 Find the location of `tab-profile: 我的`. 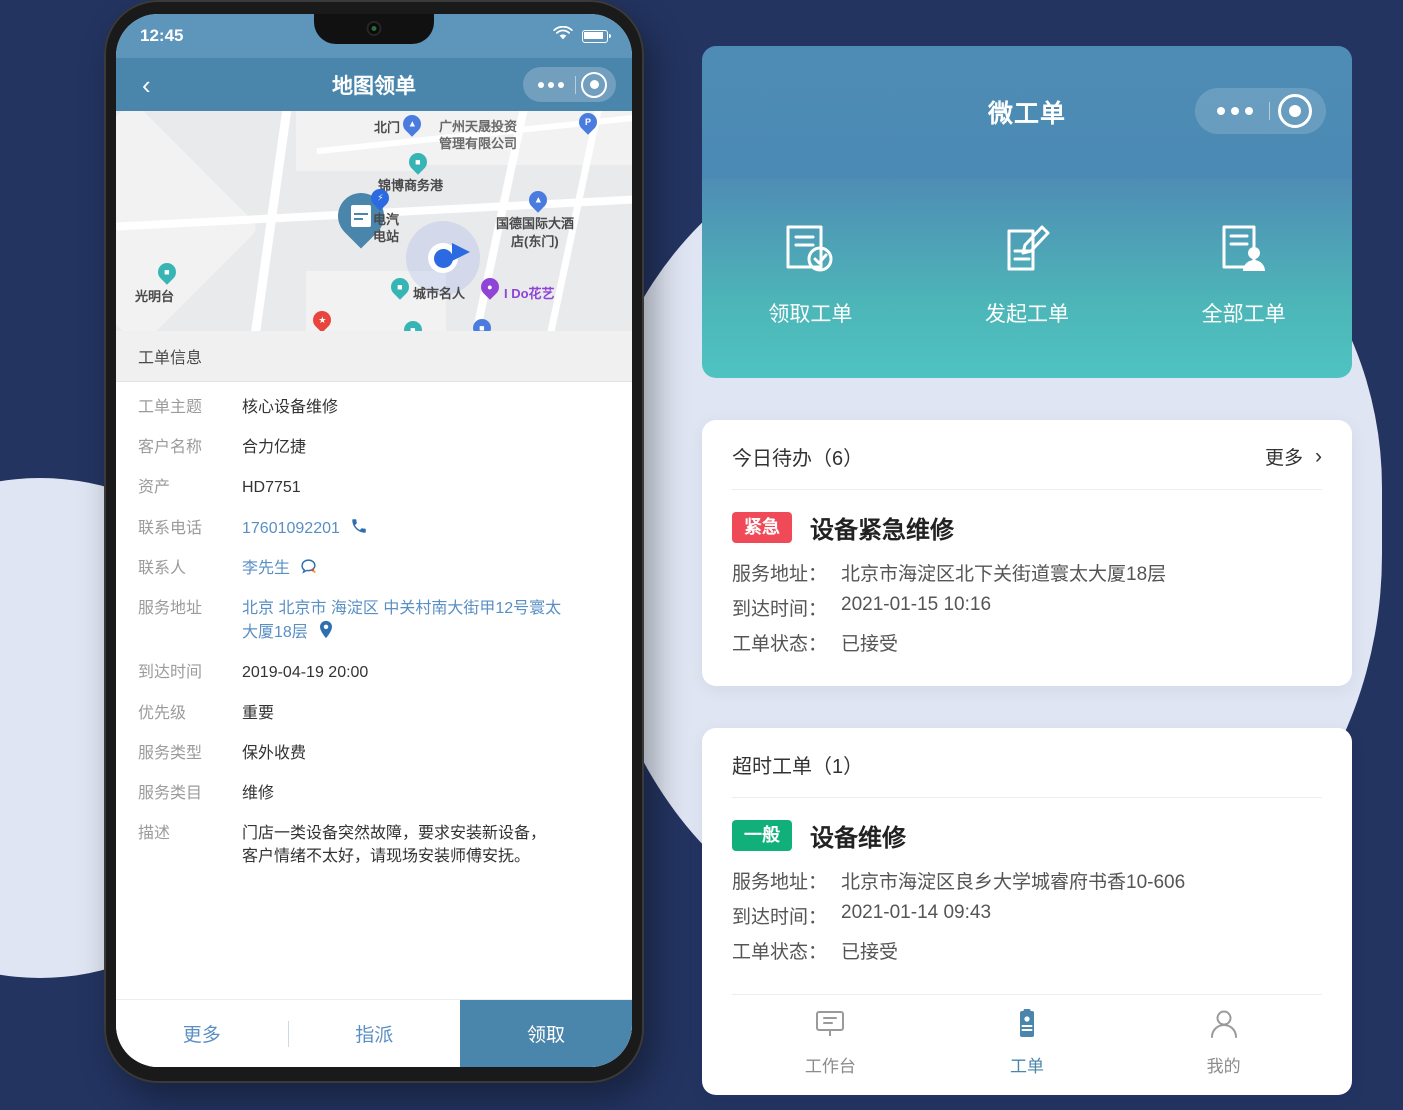

tab-profile: 我的 is located at coordinates (1223, 1043).